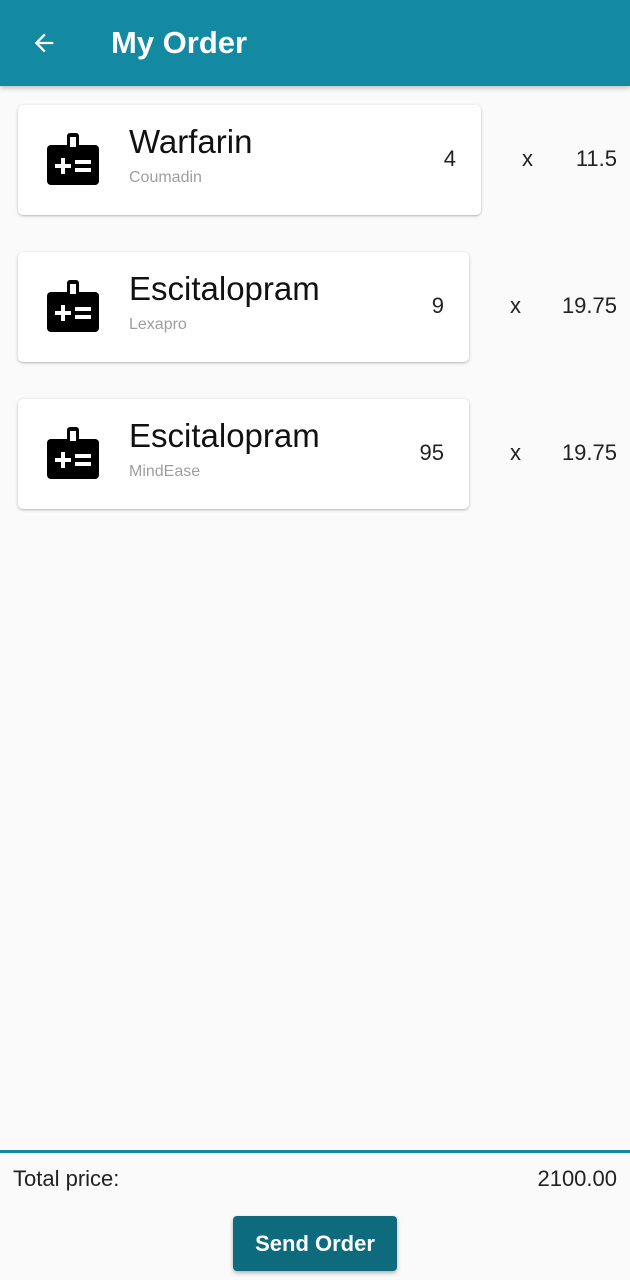  I want to click on footer-divider, so click(315, 1151).